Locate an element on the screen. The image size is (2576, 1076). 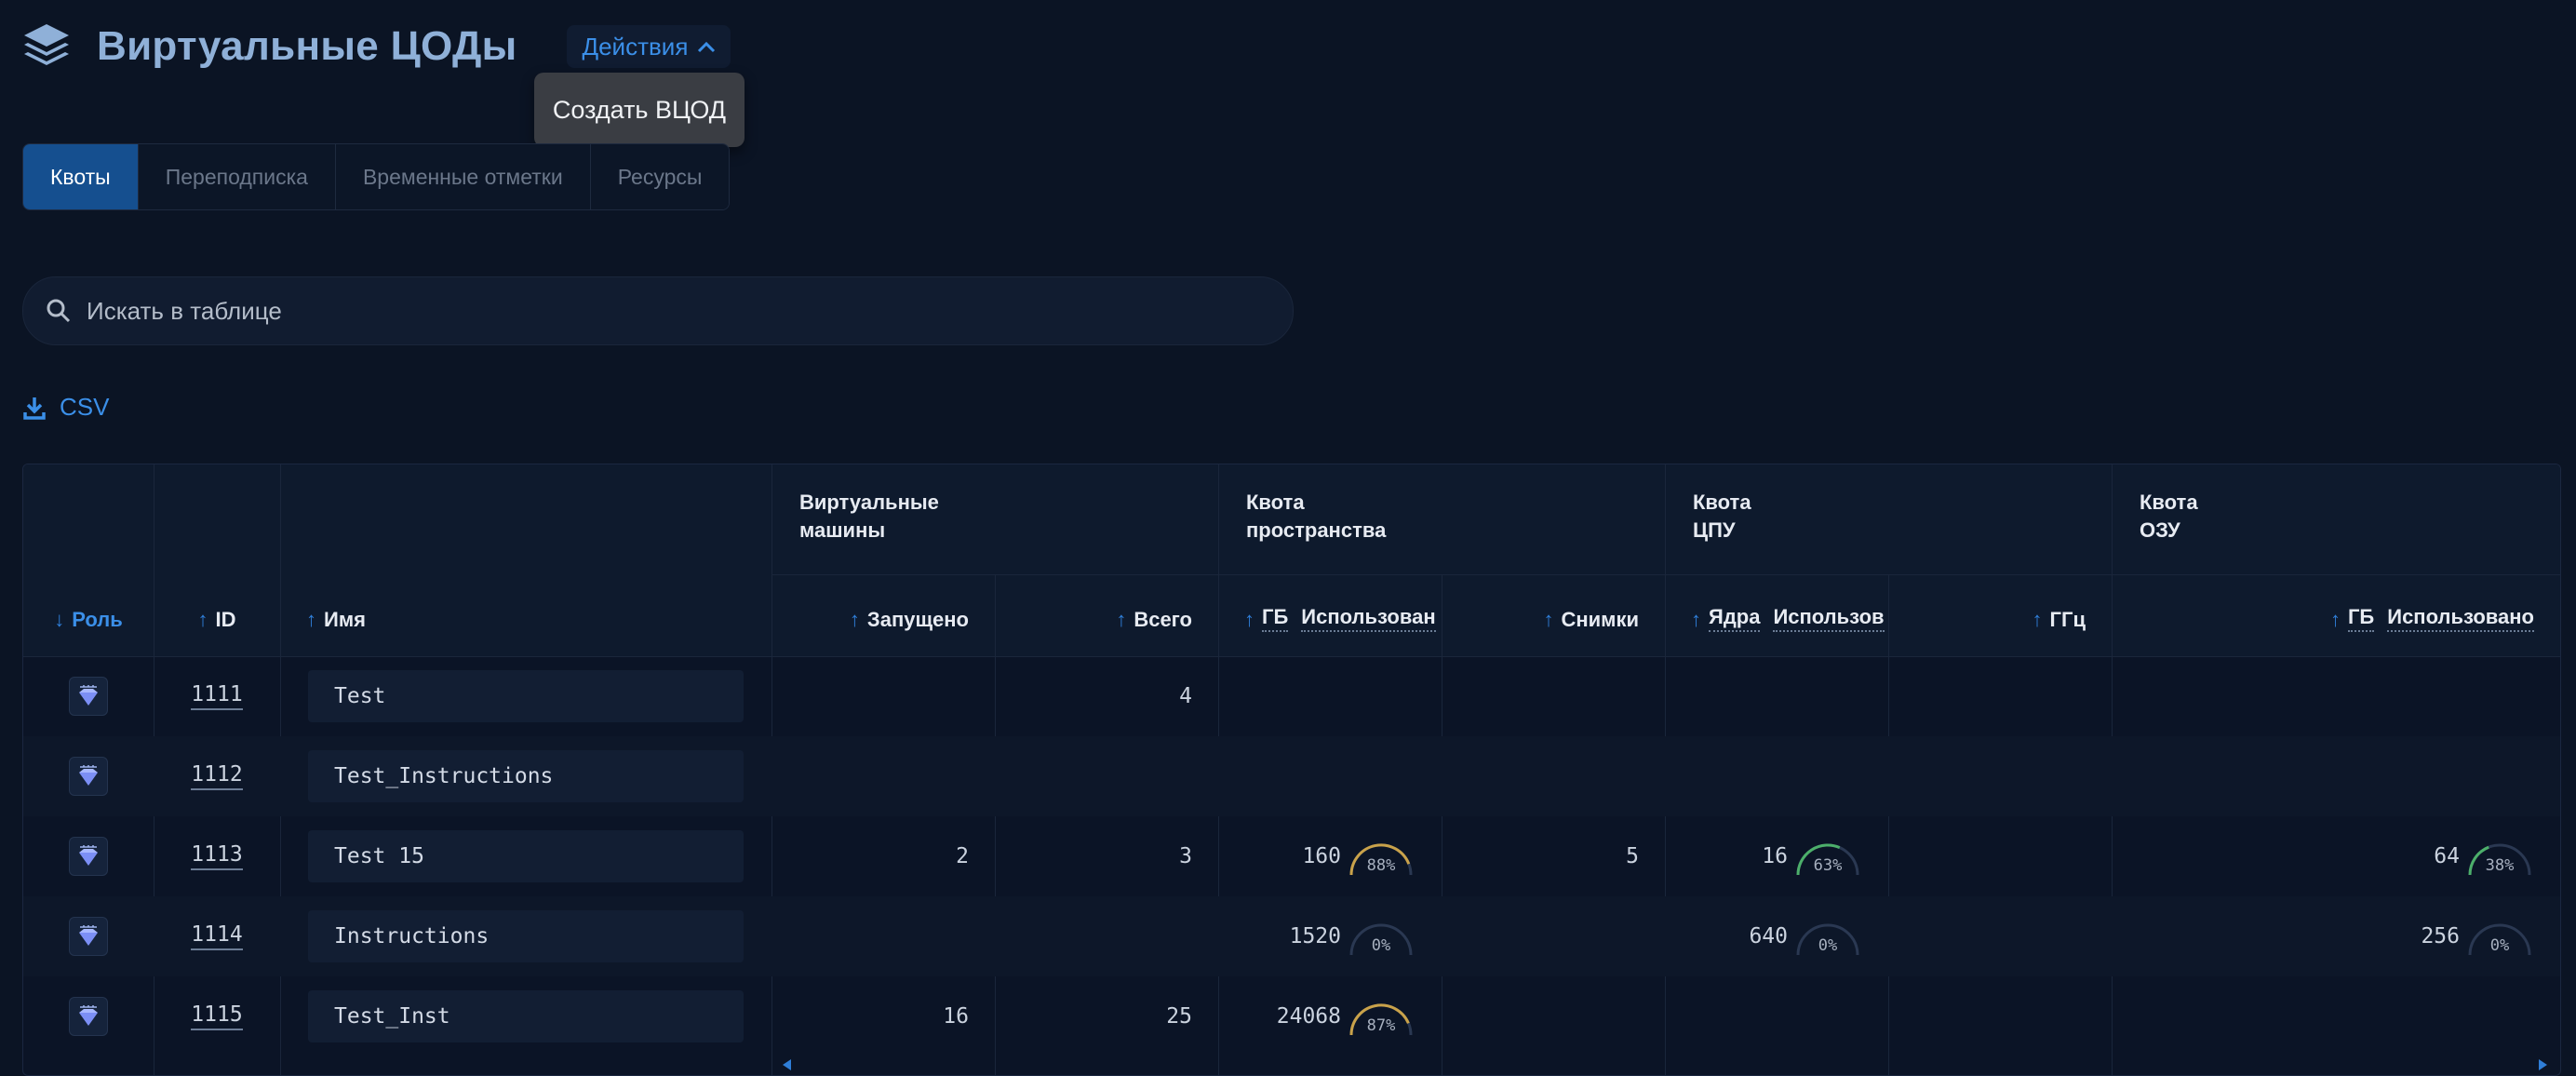
tab-3: Ресурсы is located at coordinates (659, 177).